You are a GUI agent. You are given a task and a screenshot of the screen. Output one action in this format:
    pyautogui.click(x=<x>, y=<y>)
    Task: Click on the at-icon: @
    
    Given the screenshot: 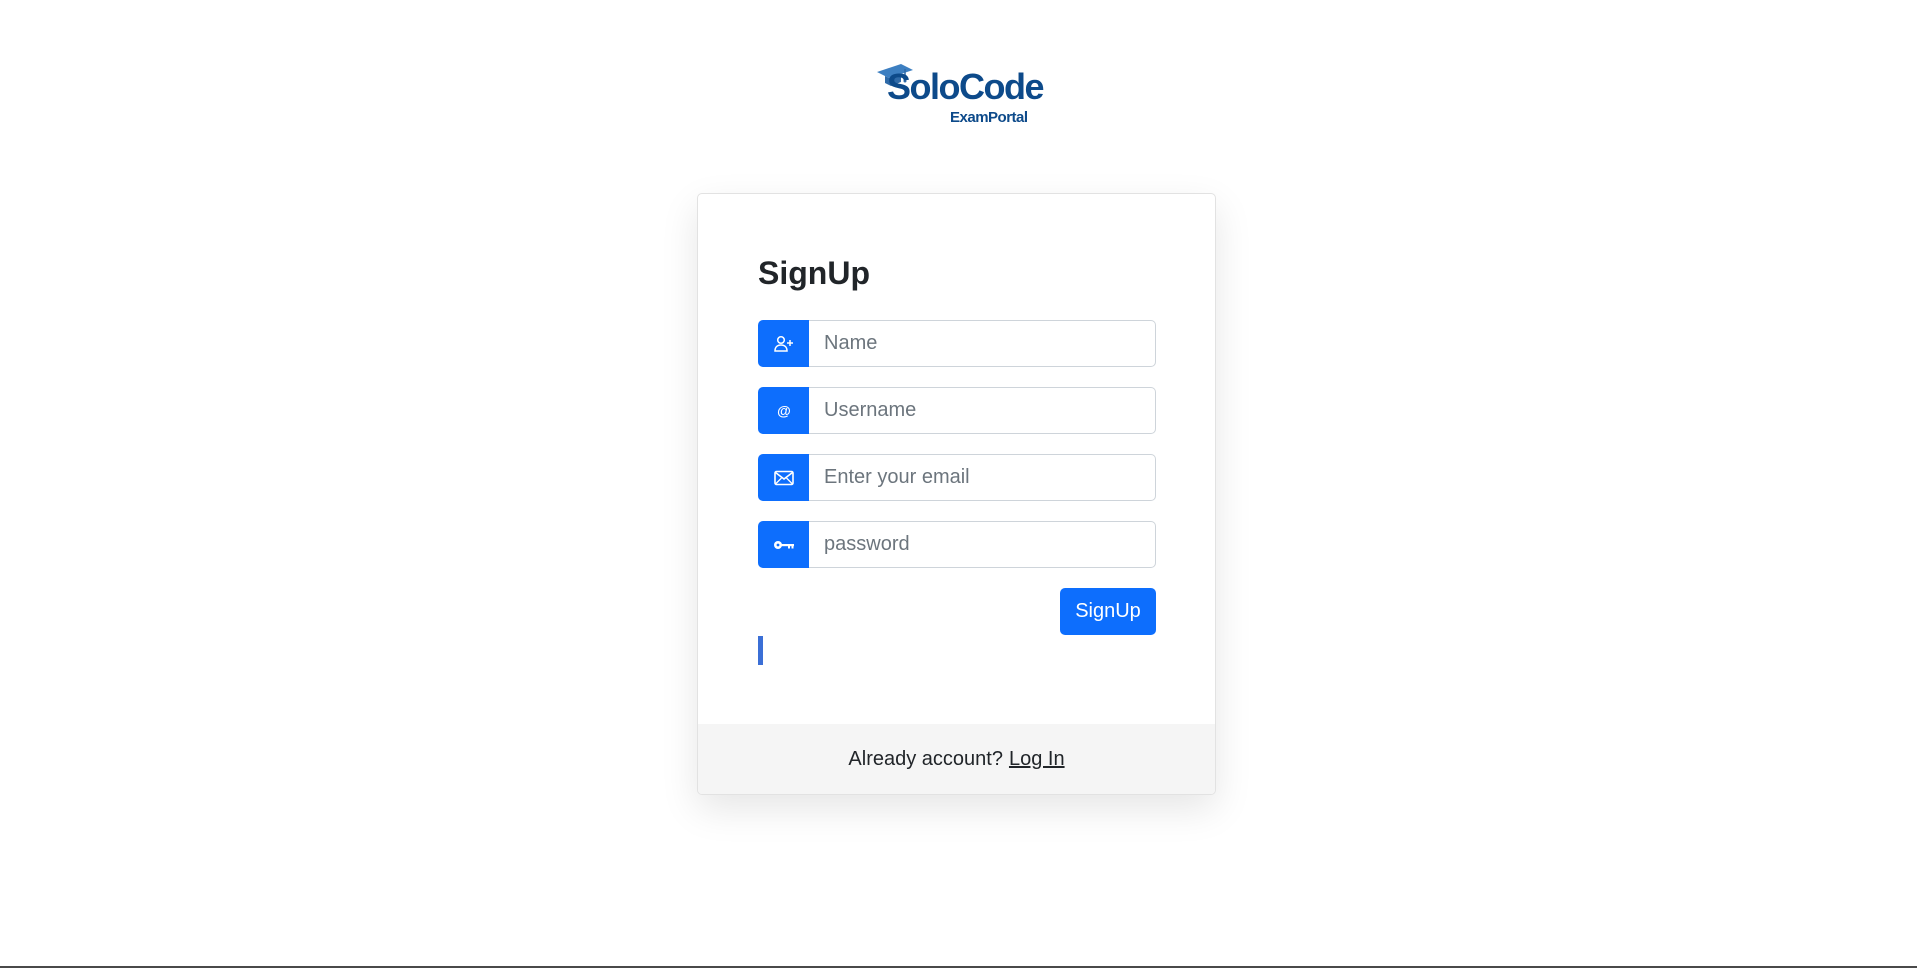 What is the action you would take?
    pyautogui.click(x=783, y=410)
    